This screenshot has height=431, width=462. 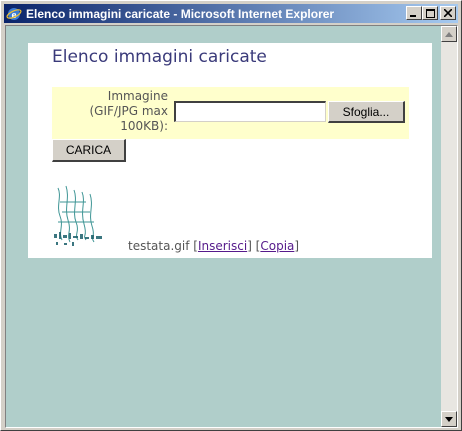 I want to click on image-label-line: (GIF/JPG max, so click(x=129, y=111).